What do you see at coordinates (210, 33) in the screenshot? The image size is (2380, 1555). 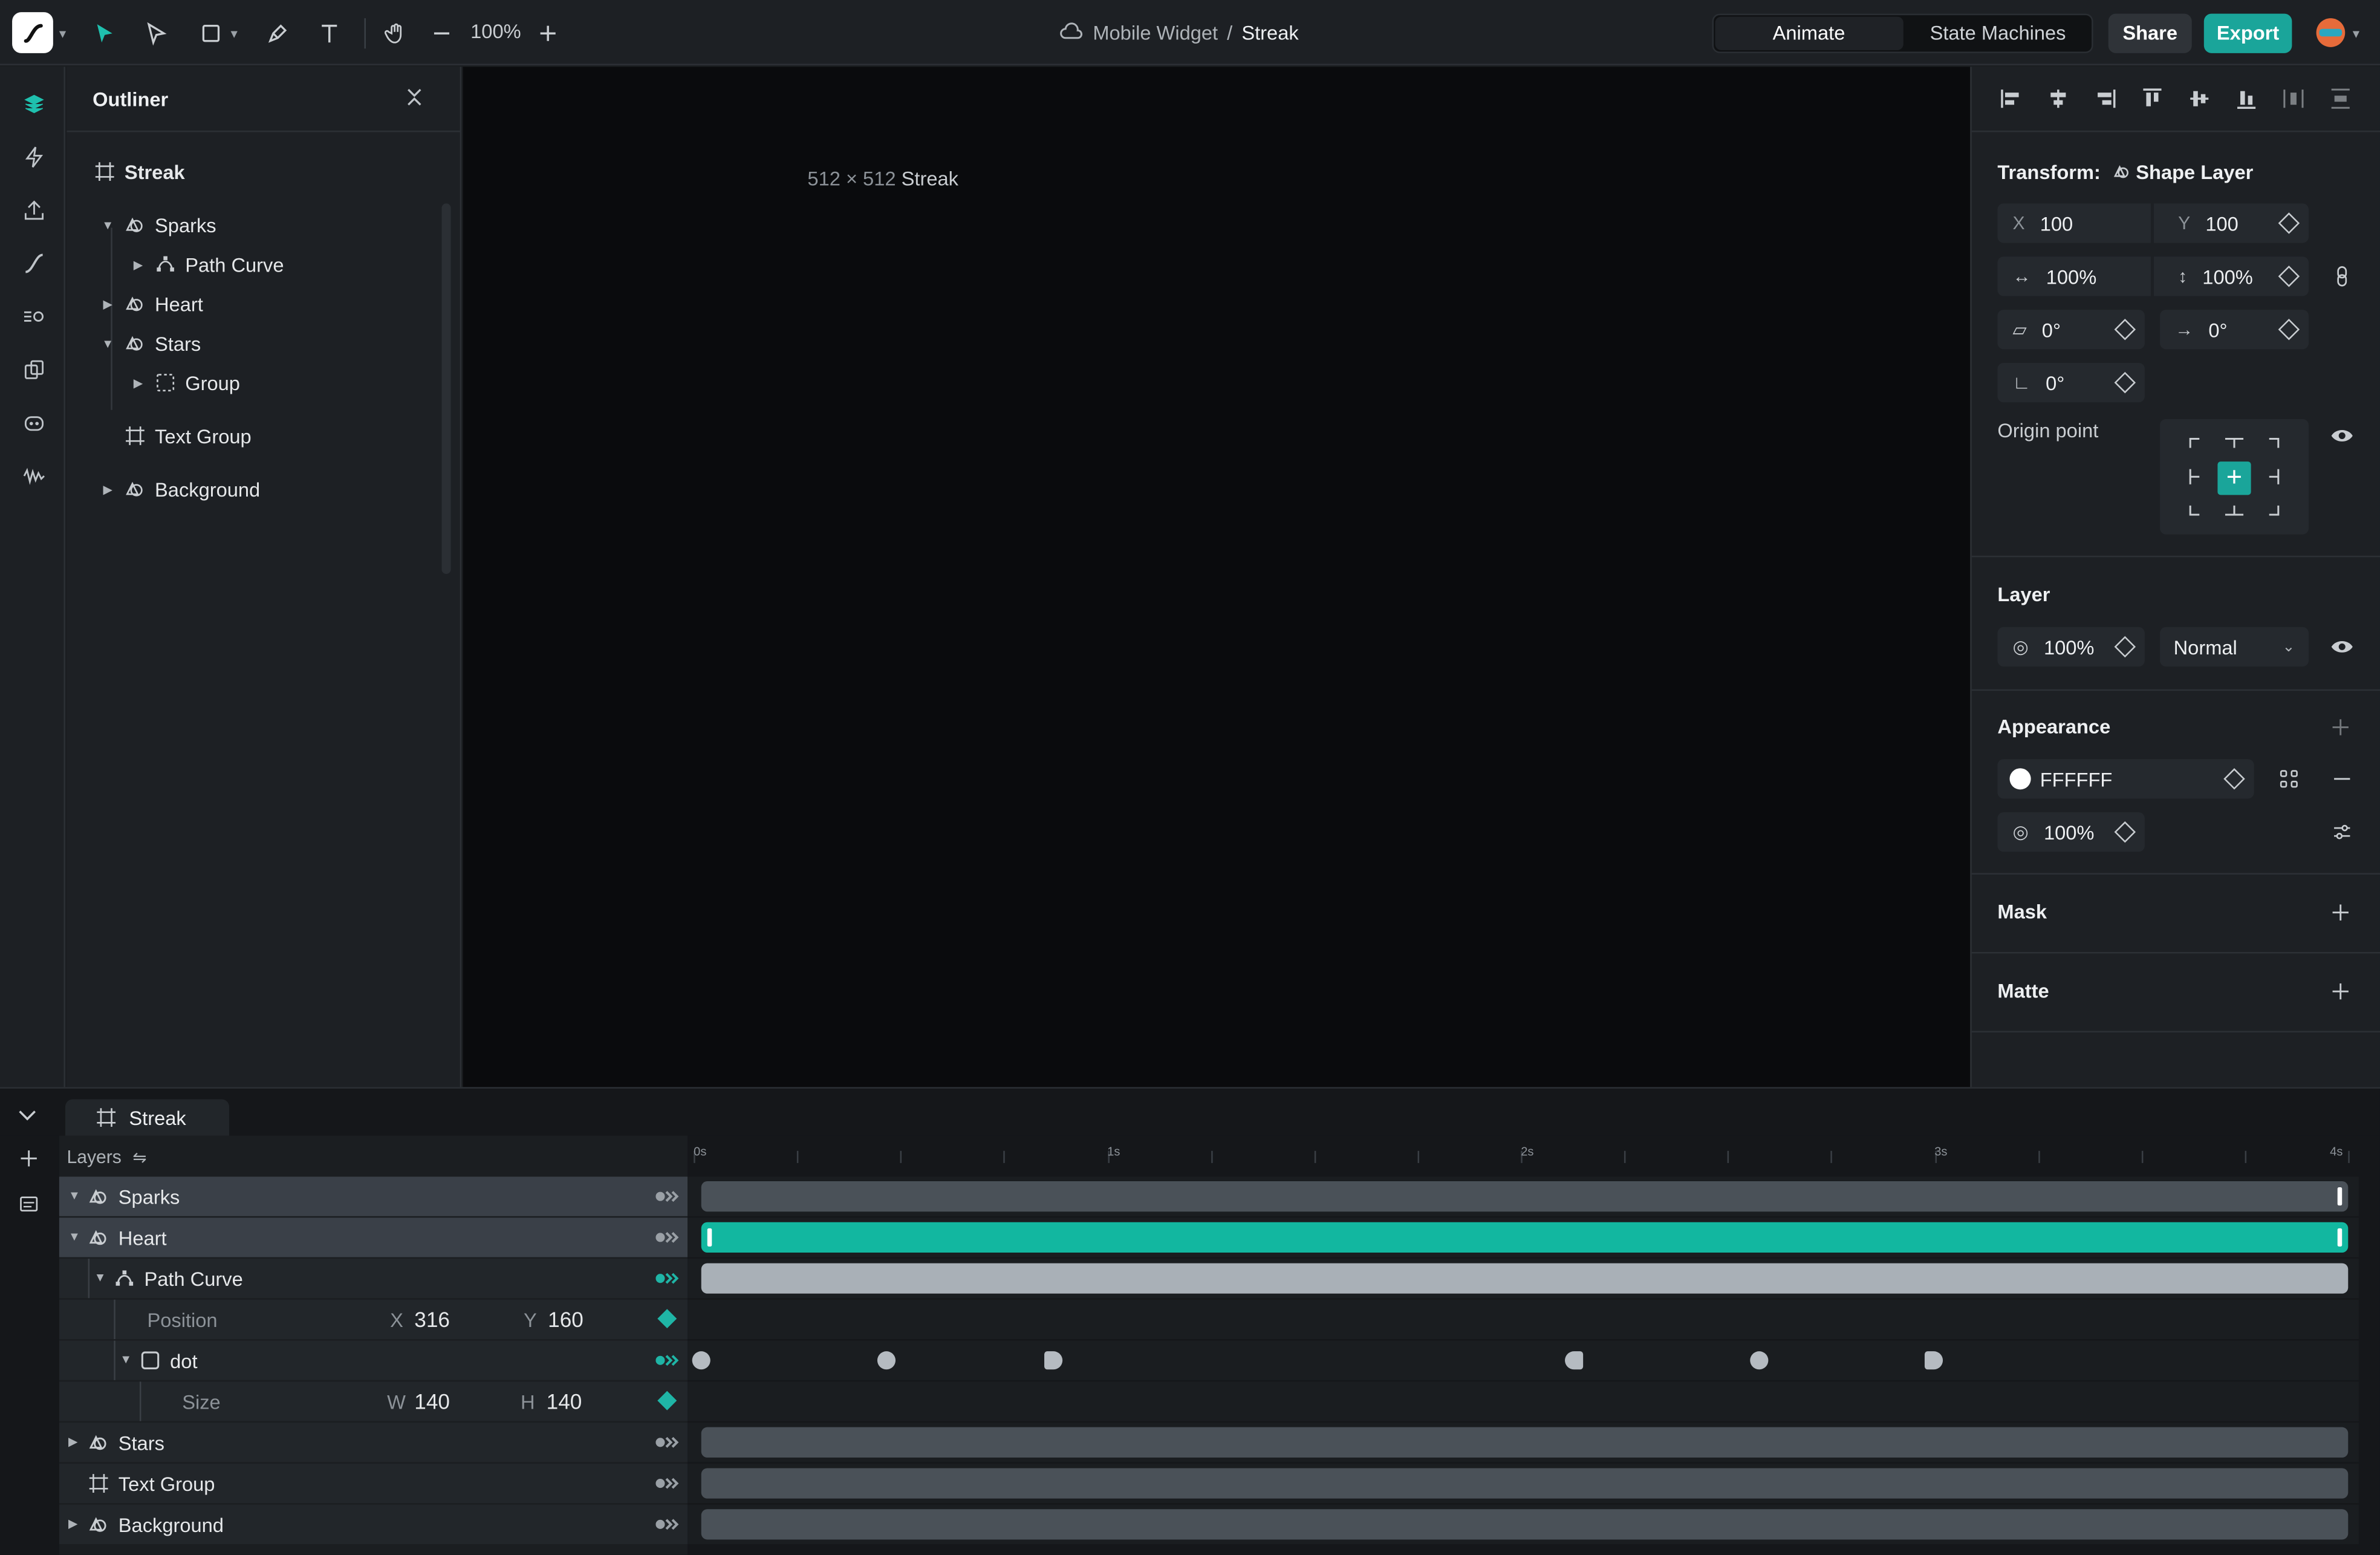 I see `shape-tool-icon` at bounding box center [210, 33].